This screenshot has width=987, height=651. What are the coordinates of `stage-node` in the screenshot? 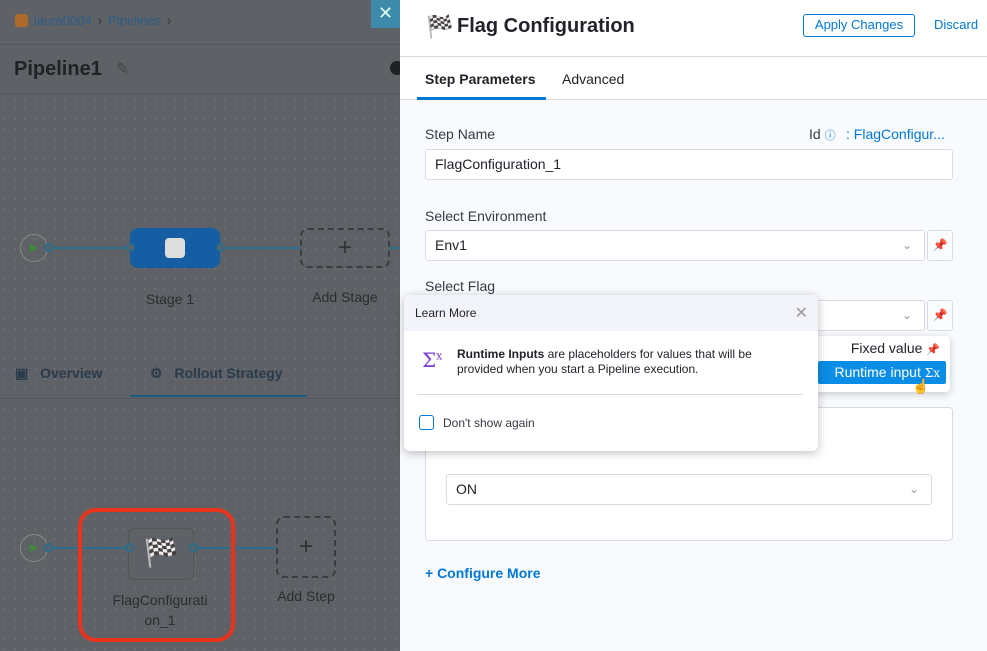 It's located at (175, 248).